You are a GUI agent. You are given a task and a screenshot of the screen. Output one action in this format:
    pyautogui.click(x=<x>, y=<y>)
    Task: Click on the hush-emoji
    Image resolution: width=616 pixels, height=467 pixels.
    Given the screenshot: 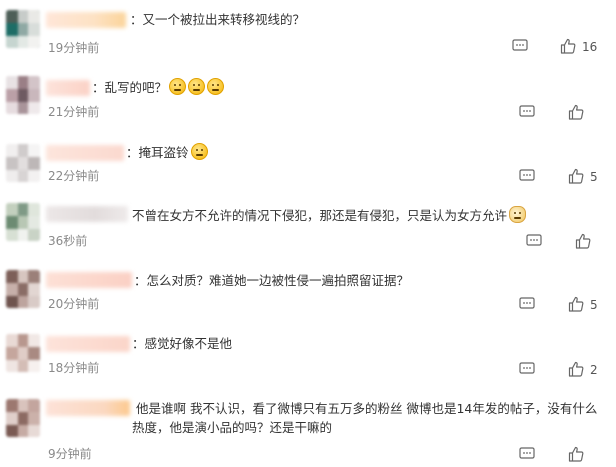 What is the action you would take?
    pyautogui.click(x=199, y=151)
    